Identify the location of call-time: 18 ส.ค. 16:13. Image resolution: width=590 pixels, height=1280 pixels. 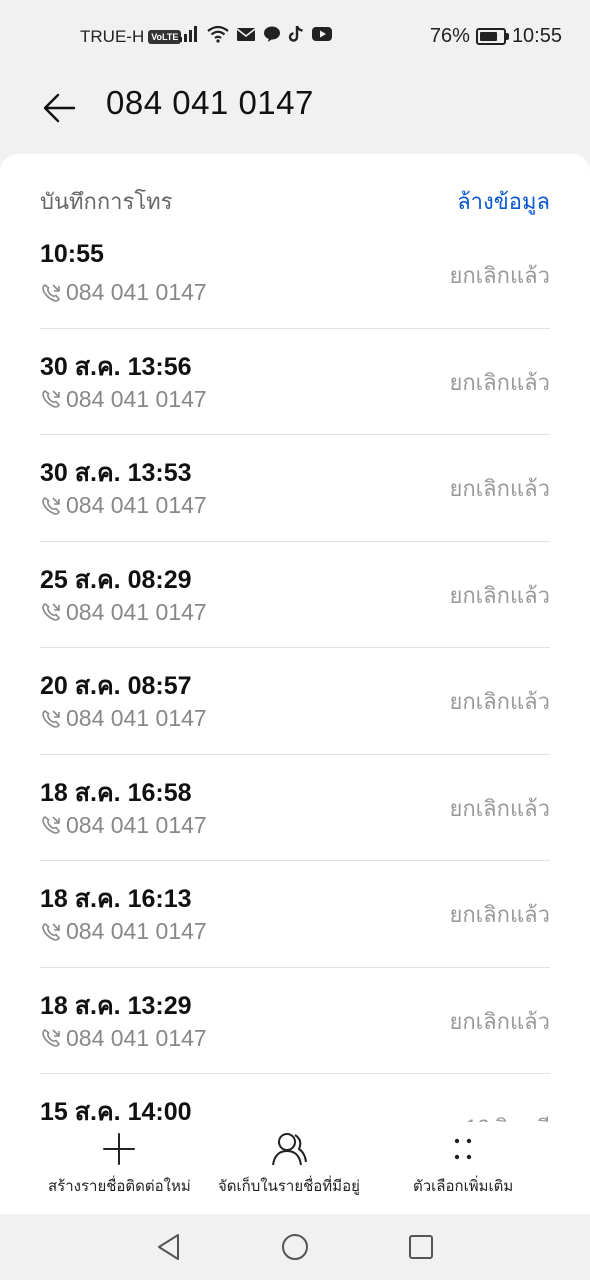
(116, 899).